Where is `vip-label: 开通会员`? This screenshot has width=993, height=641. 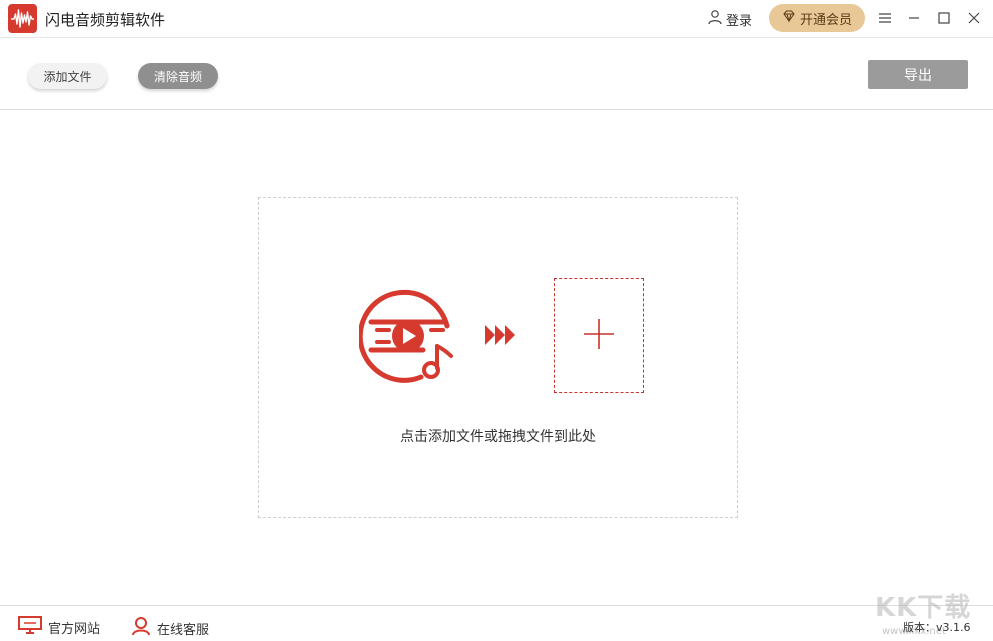 vip-label: 开通会员 is located at coordinates (825, 20).